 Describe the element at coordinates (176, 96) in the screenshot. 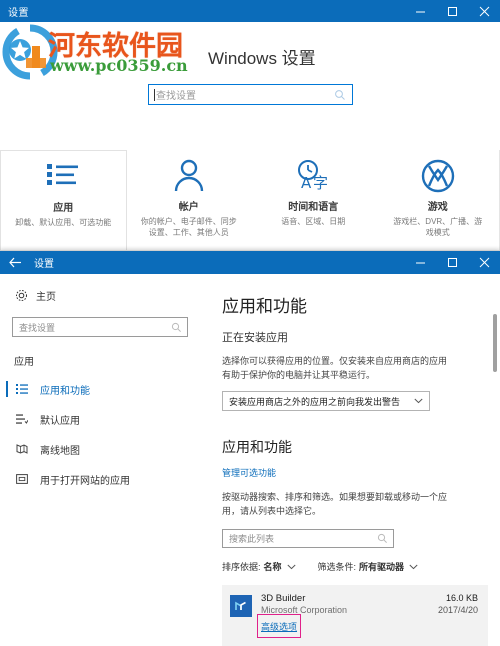

I see `settings-search-placeholder: 查找设置` at that location.